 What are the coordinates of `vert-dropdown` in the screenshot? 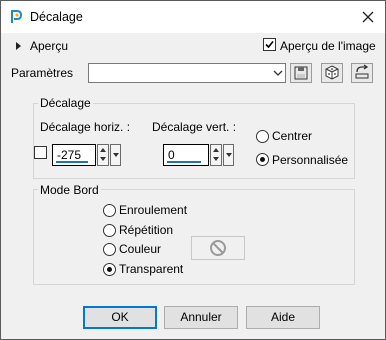 It's located at (228, 155).